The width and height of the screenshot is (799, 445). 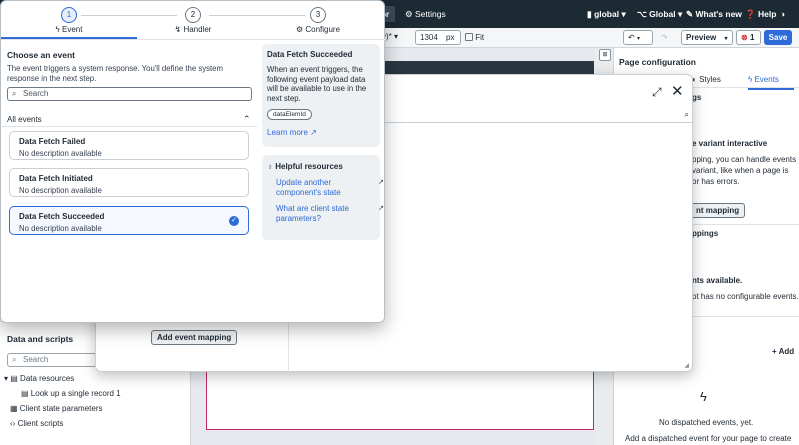 What do you see at coordinates (323, 29) in the screenshot?
I see `step-label: Configure` at bounding box center [323, 29].